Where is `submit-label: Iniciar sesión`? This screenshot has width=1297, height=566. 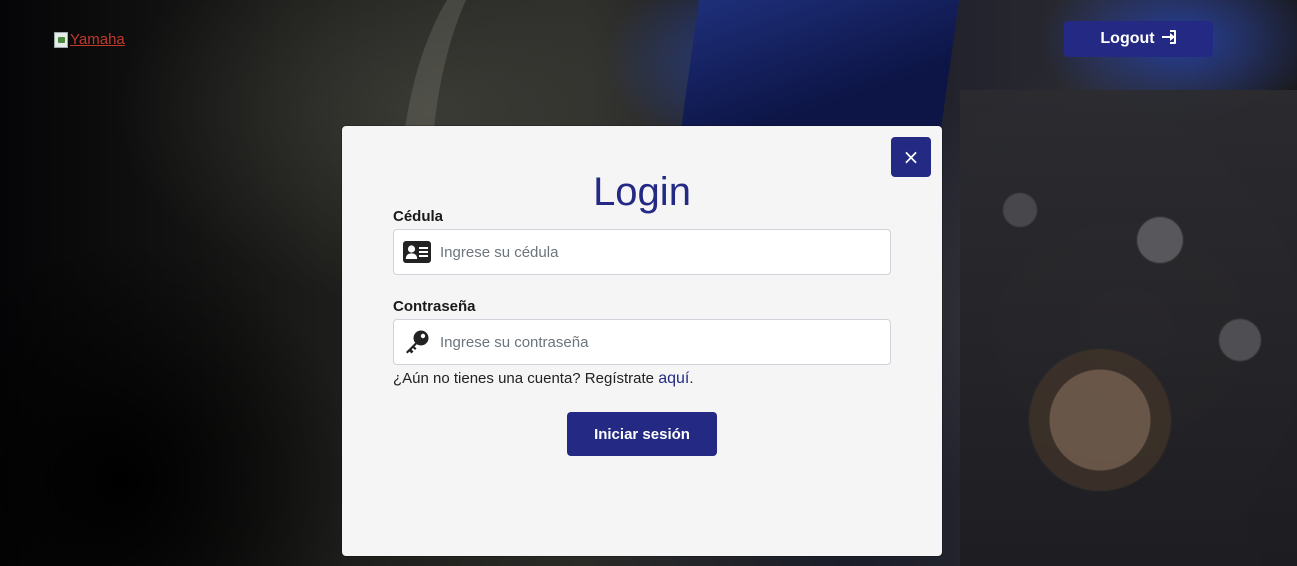 submit-label: Iniciar sesión is located at coordinates (642, 434).